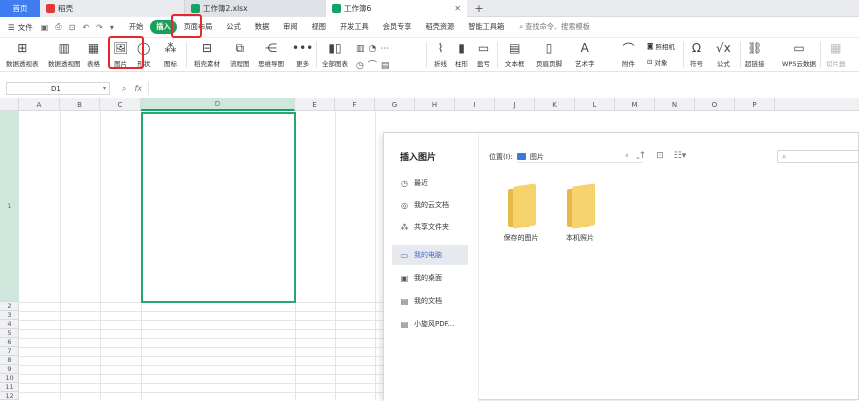 This screenshot has height=401, width=859. Describe the element at coordinates (486, 27) in the screenshot. I see `tab-smart-toolbox: 智能工具箱` at that location.